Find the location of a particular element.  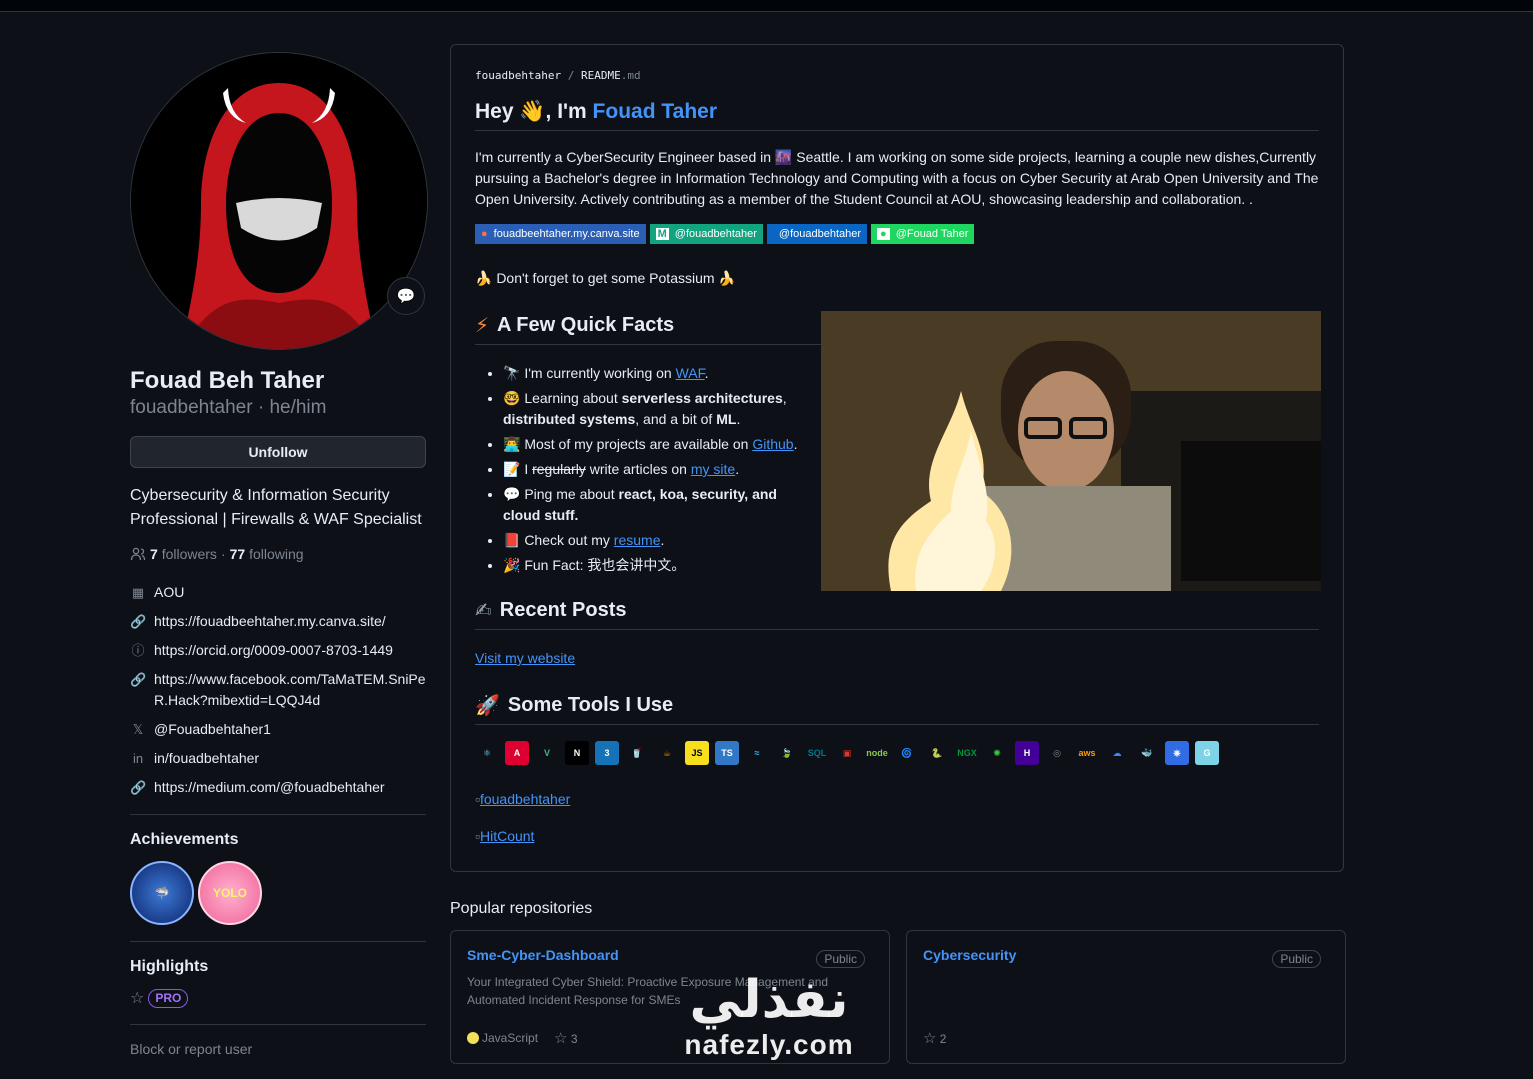

readme-greeting-heading: Hey 👋, I'm Fouad Taher is located at coordinates (897, 115).